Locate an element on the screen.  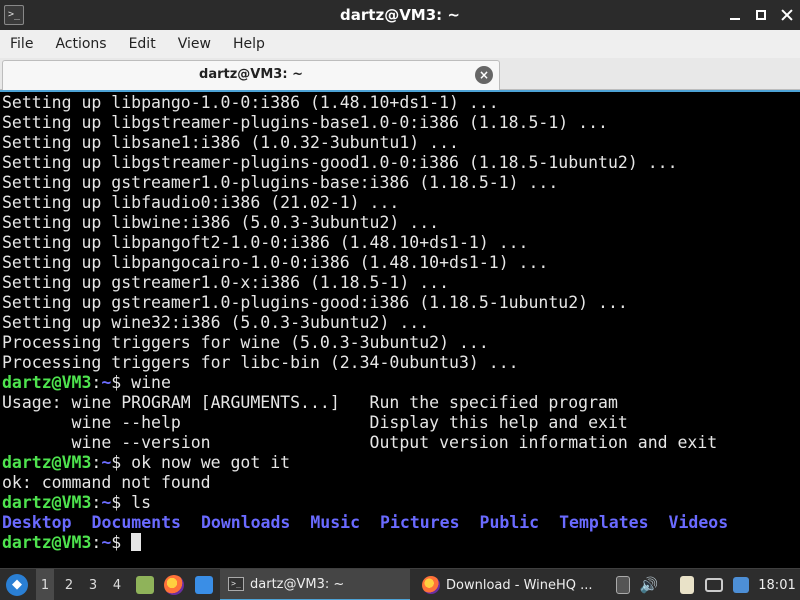
tab-close-icon: × is located at coordinates (484, 75).